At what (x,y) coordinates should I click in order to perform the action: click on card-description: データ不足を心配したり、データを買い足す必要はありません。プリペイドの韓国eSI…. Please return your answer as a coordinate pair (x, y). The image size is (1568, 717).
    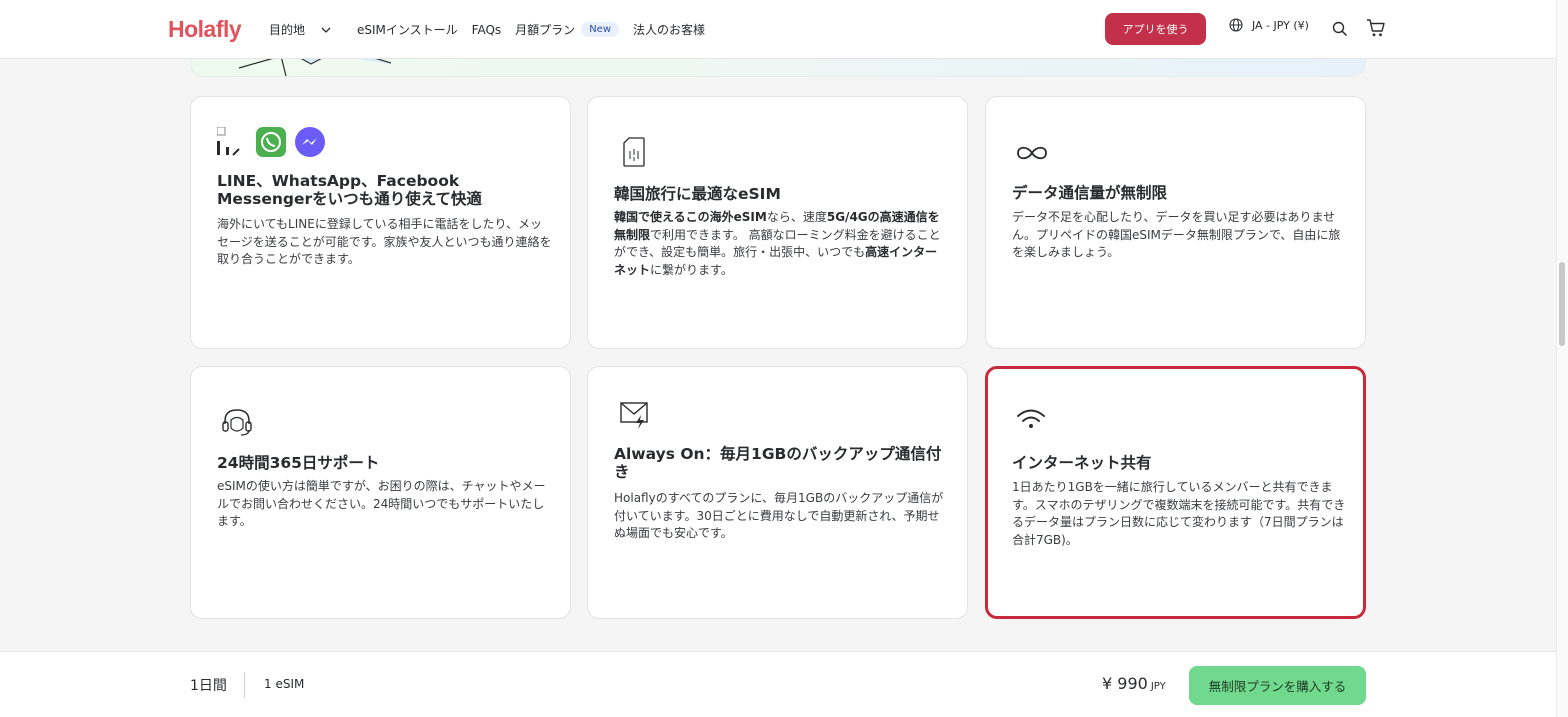
    Looking at the image, I should click on (1176, 234).